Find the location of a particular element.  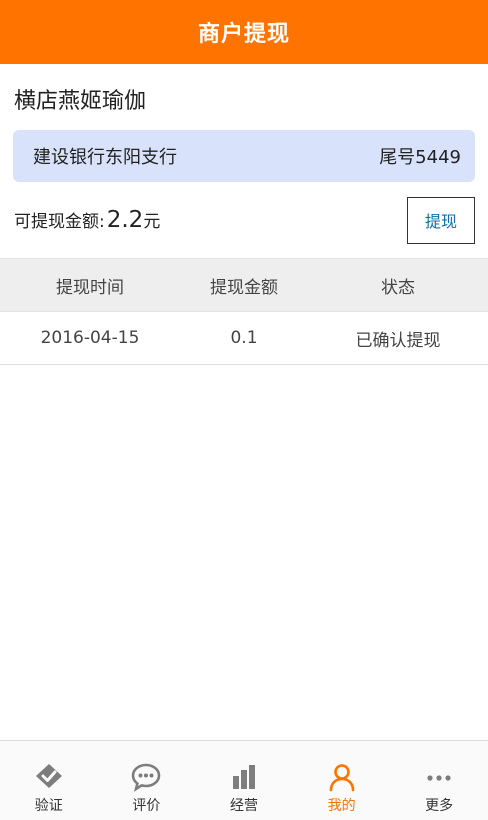

bank-card-tail: 尾号5449 is located at coordinates (420, 157).